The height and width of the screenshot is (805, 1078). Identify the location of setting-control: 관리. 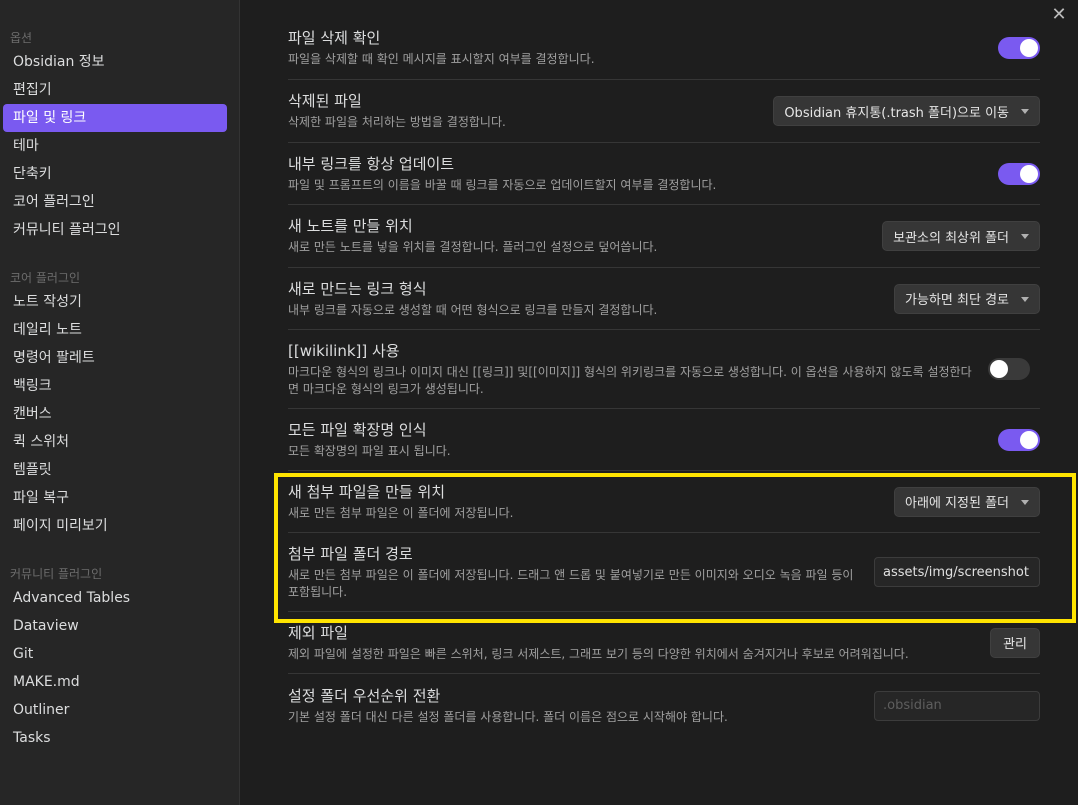
(1015, 642).